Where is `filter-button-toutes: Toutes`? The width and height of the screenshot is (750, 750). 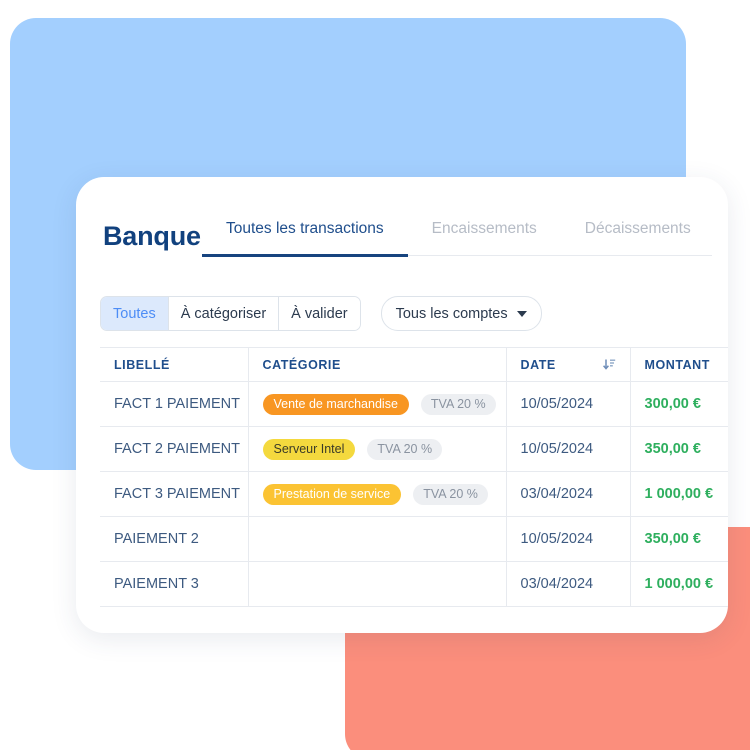
filter-button-toutes: Toutes is located at coordinates (135, 313).